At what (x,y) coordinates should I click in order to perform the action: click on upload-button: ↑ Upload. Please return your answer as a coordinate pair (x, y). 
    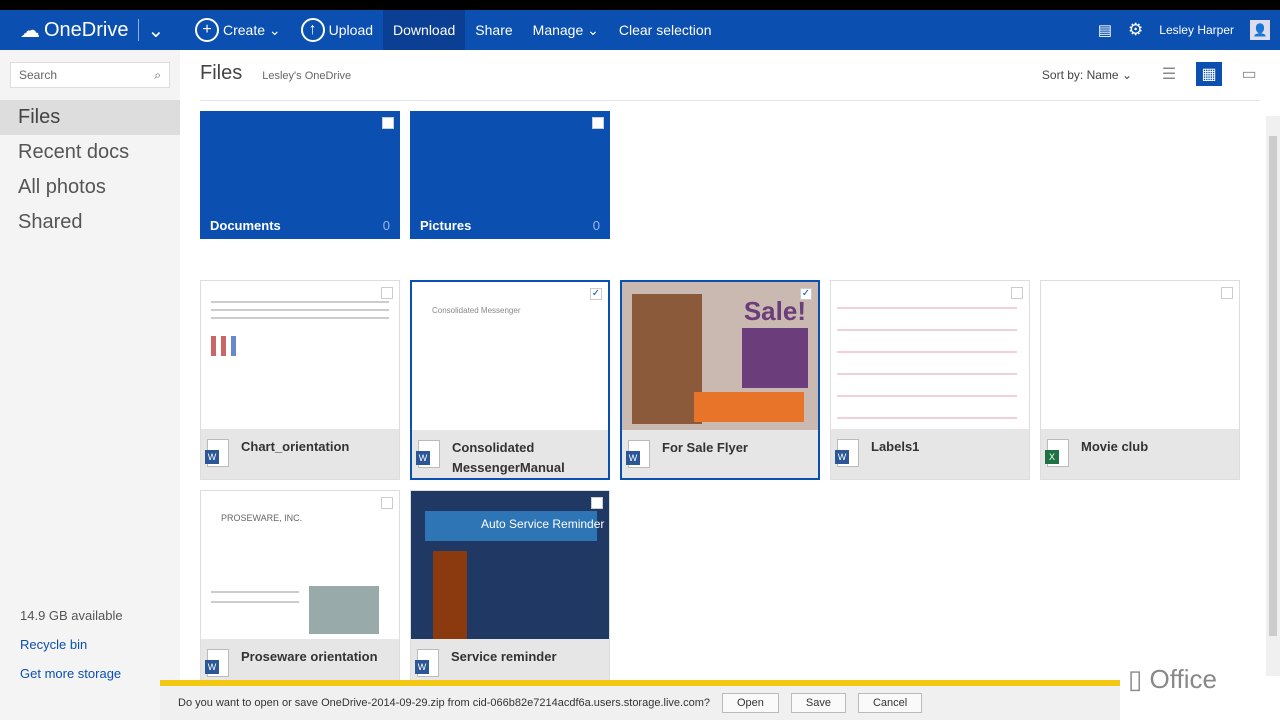
    Looking at the image, I should click on (337, 30).